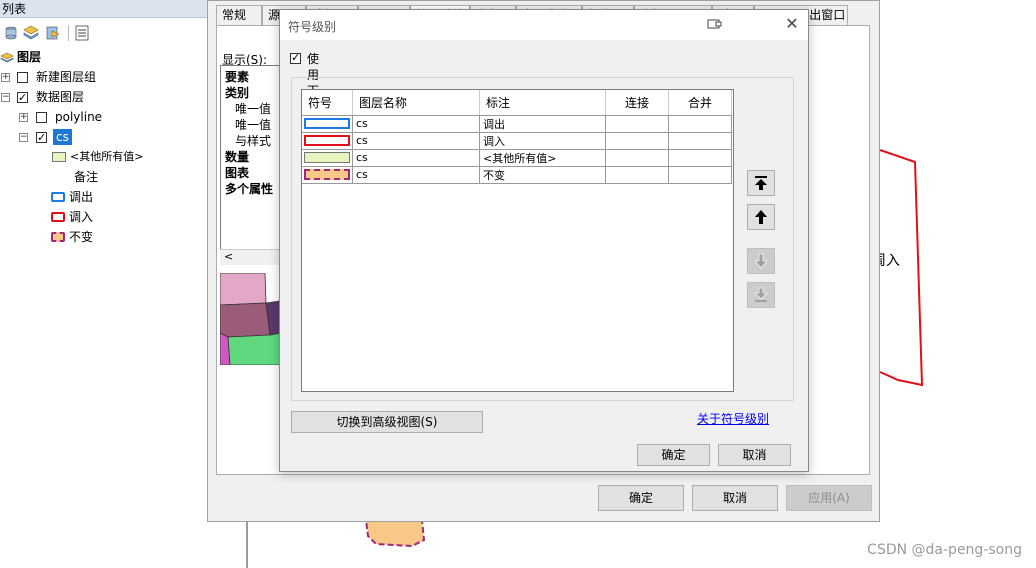  Describe the element at coordinates (673, 455) in the screenshot. I see `ok-button: 确定` at that location.